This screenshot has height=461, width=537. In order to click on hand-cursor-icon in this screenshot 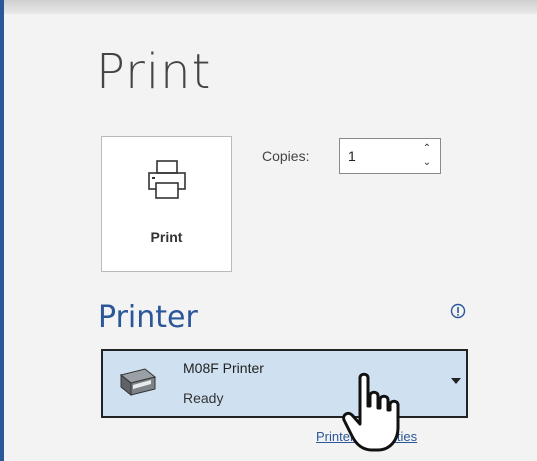, I will do `click(371, 412)`.